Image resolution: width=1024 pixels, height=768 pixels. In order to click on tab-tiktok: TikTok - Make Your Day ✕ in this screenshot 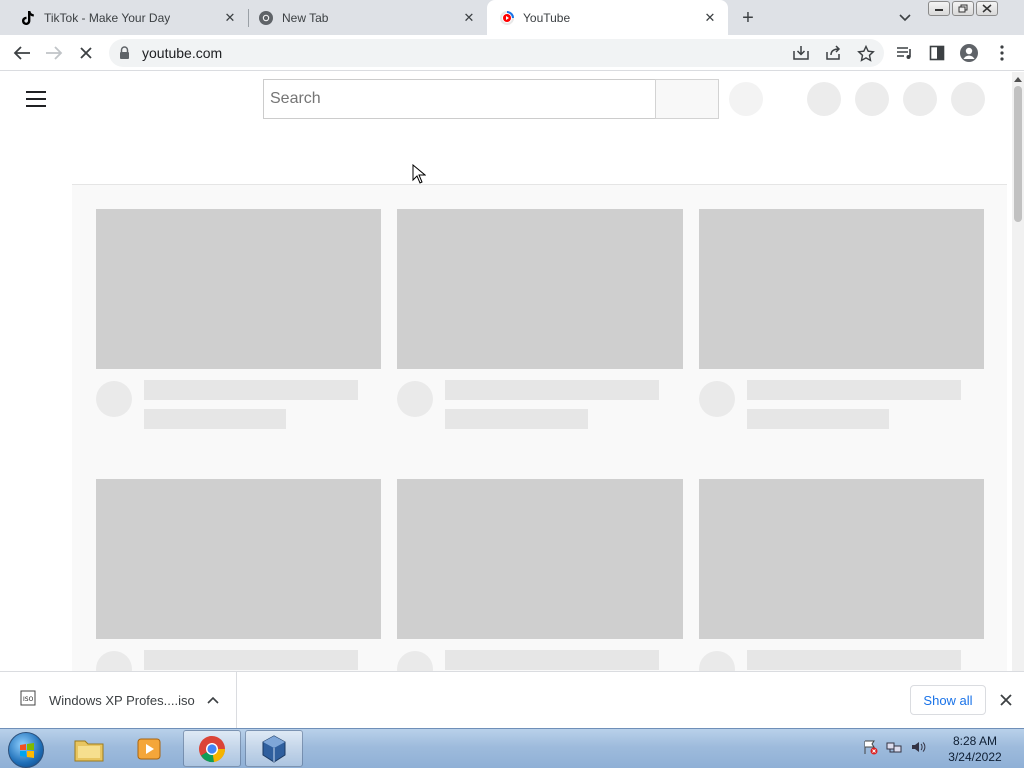, I will do `click(124, 17)`.